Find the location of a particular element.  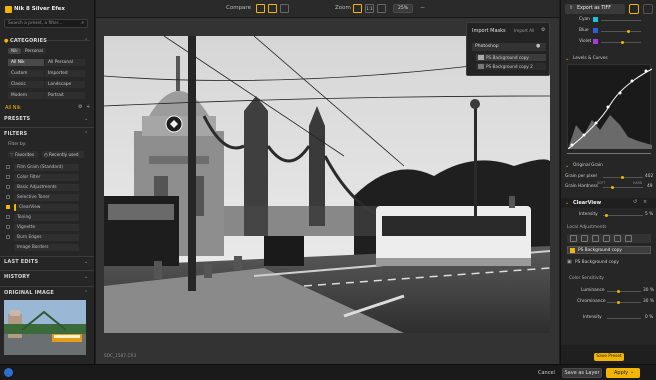

tab-nik: Nik is located at coordinates (14, 51).